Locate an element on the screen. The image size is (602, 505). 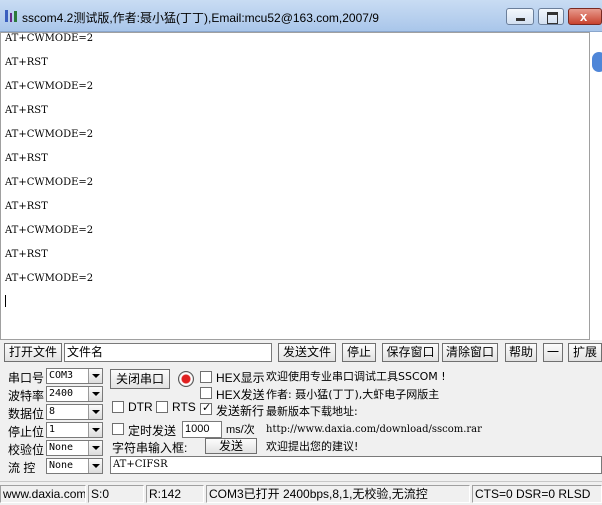
dtr-label: DTR is located at coordinates (140, 407).